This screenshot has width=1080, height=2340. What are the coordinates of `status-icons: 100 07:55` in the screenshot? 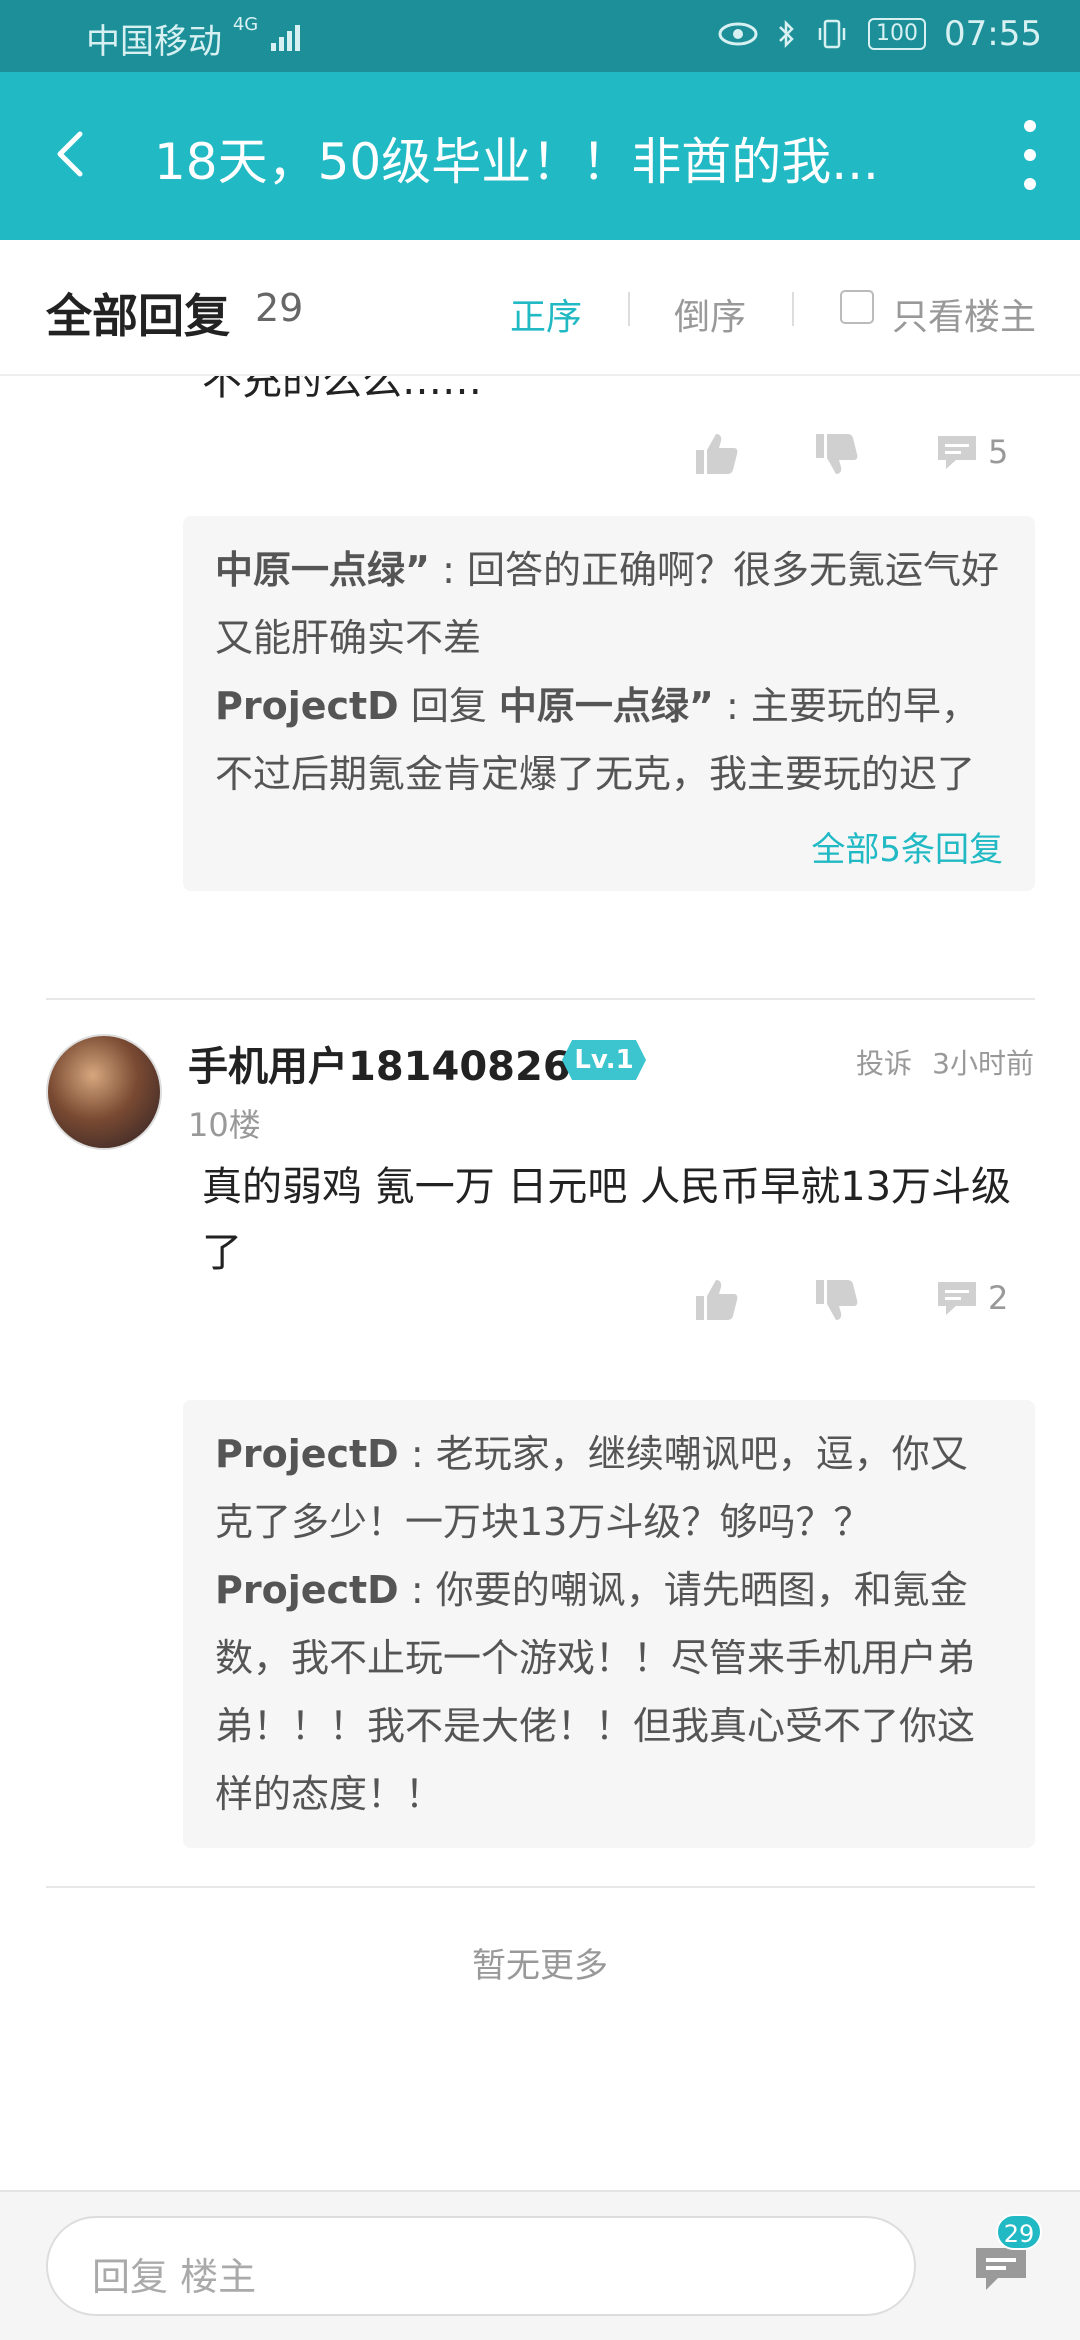 It's located at (880, 34).